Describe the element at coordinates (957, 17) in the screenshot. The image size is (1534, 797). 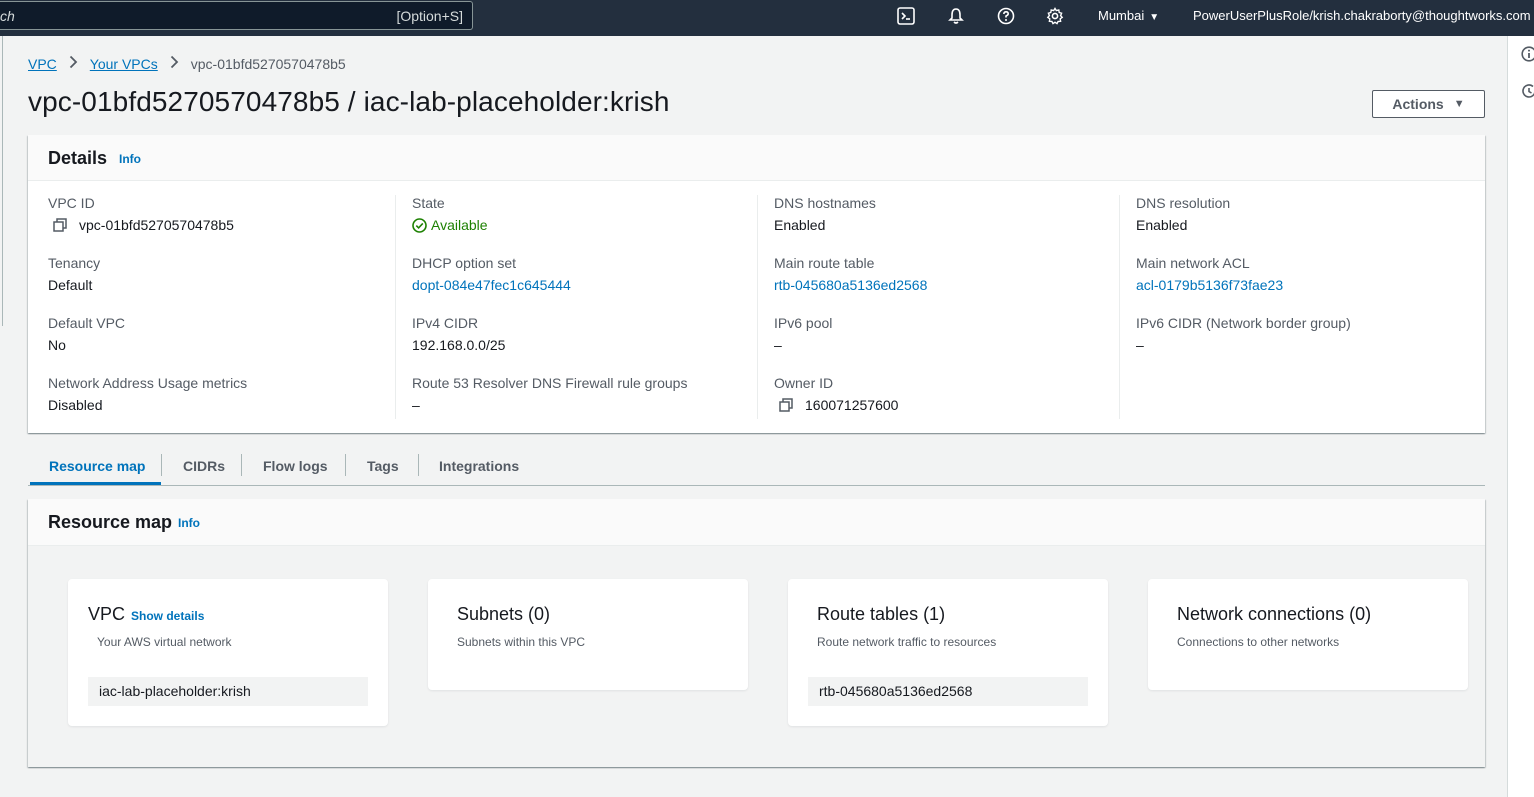
I see `bell-icon` at that location.